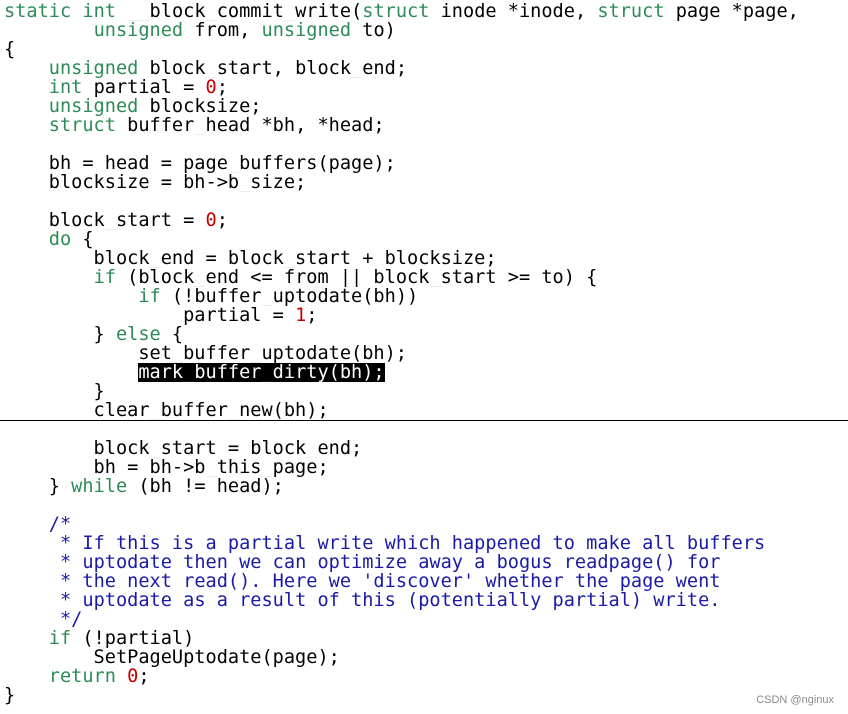 This screenshot has width=848, height=714. Describe the element at coordinates (424, 657) in the screenshot. I see `code-line: SetPageUptodate(page);` at that location.